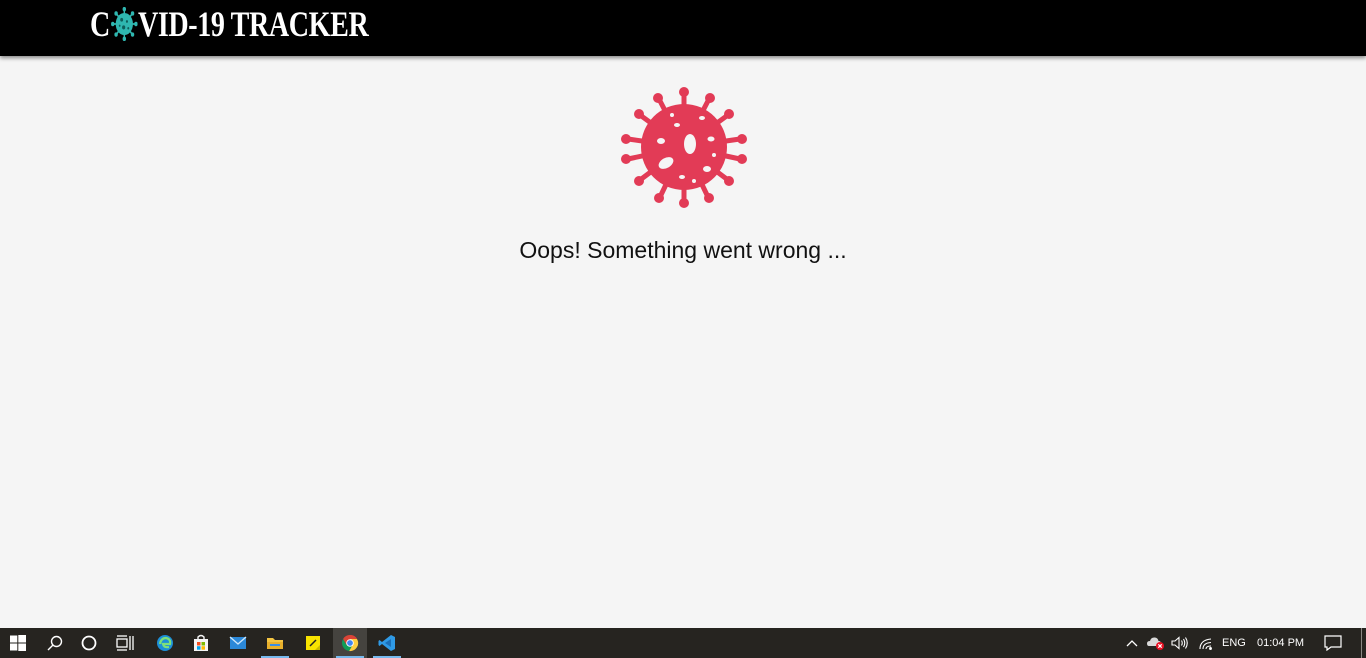 This screenshot has height=658, width=1366. I want to click on sticky-notes-icon, so click(313, 643).